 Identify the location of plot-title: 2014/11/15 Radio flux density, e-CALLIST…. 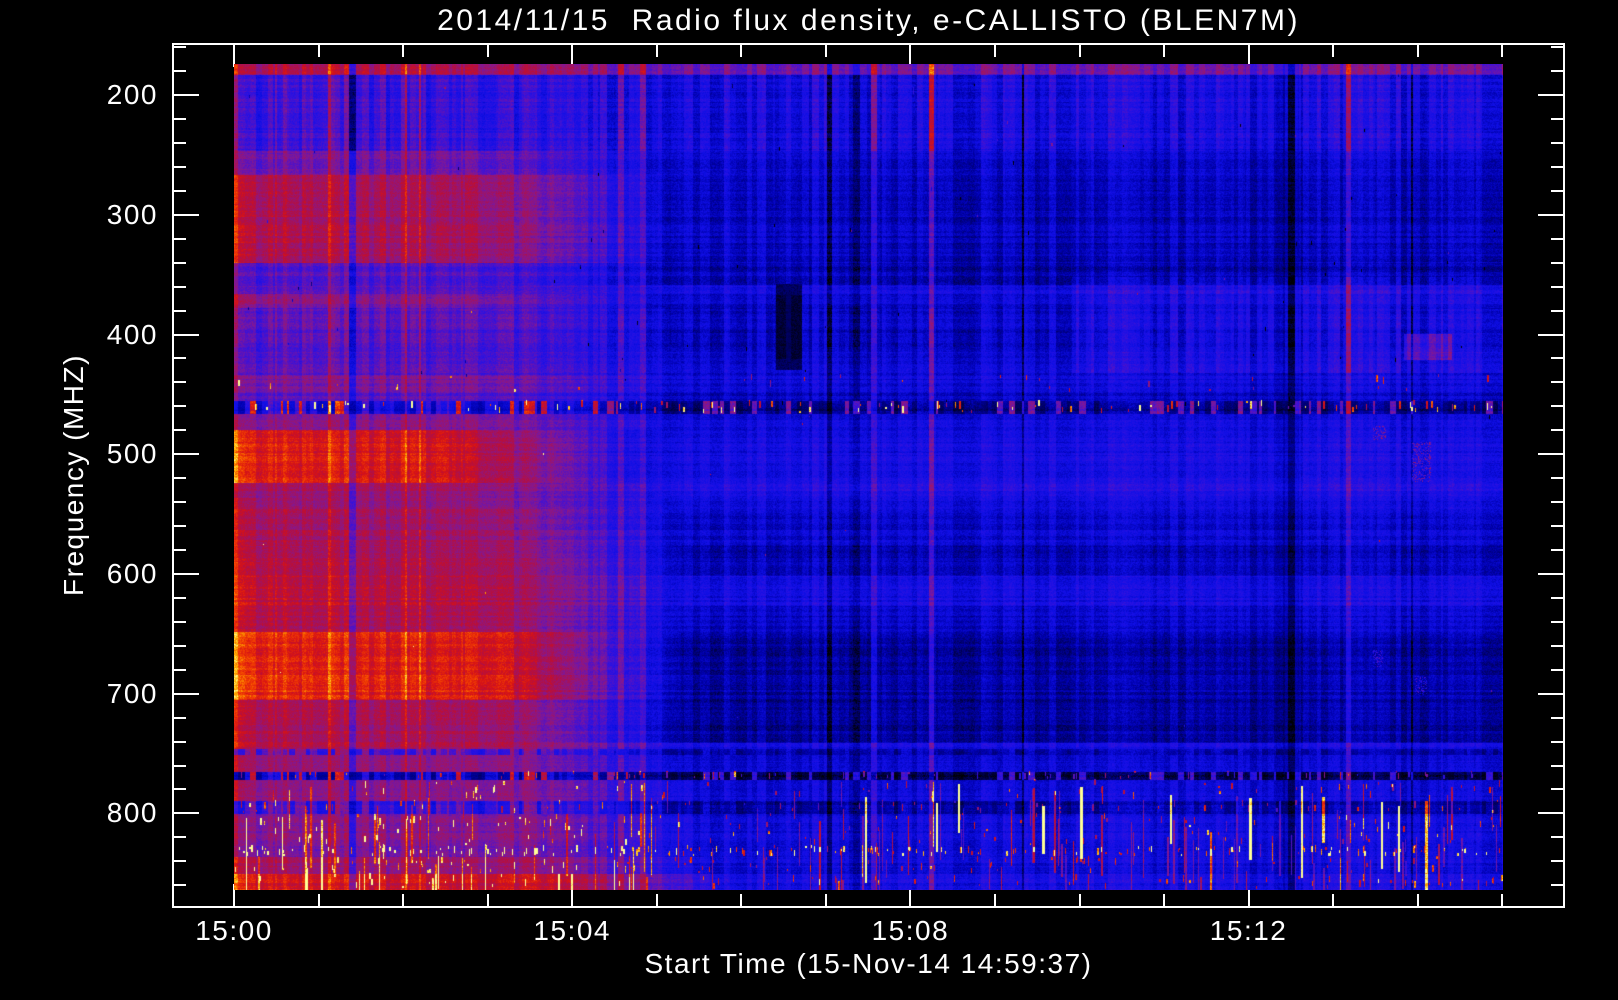
(868, 20).